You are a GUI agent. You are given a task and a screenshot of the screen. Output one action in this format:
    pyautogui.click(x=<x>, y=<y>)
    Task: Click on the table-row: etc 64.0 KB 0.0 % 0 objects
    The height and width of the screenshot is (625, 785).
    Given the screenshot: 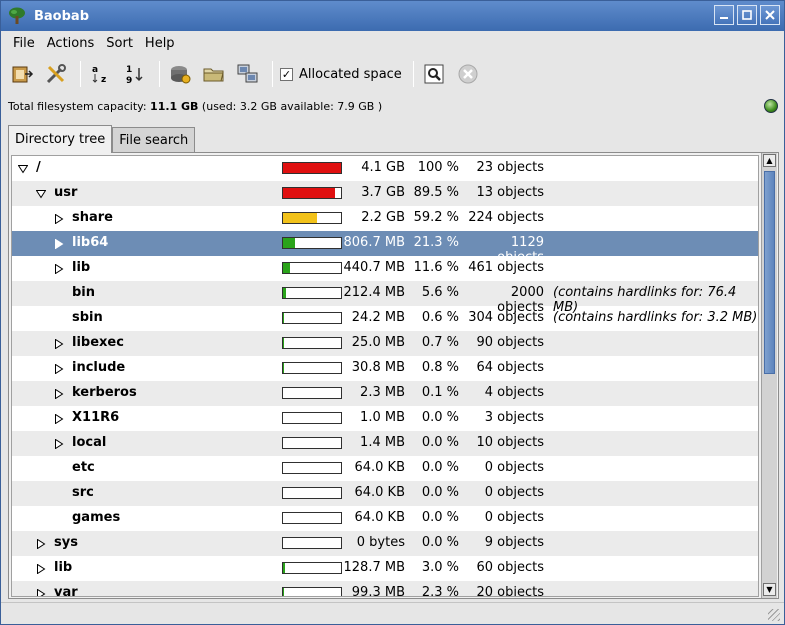 What is the action you would take?
    pyautogui.click(x=385, y=468)
    